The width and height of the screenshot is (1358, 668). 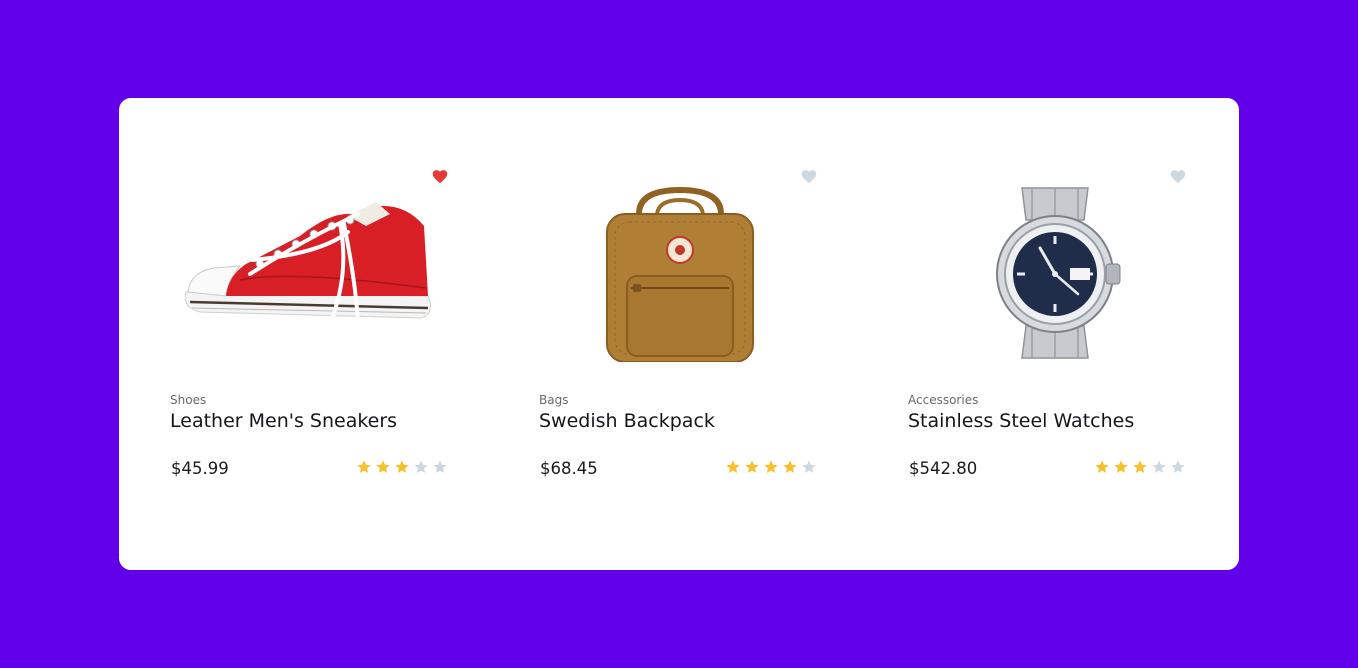 I want to click on product-price: $542.80, so click(x=943, y=468).